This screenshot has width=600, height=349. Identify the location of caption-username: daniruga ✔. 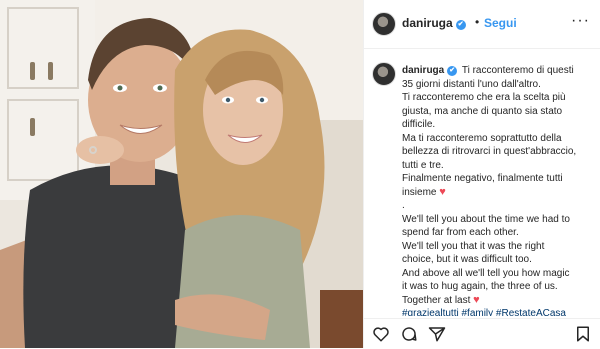
(430, 70).